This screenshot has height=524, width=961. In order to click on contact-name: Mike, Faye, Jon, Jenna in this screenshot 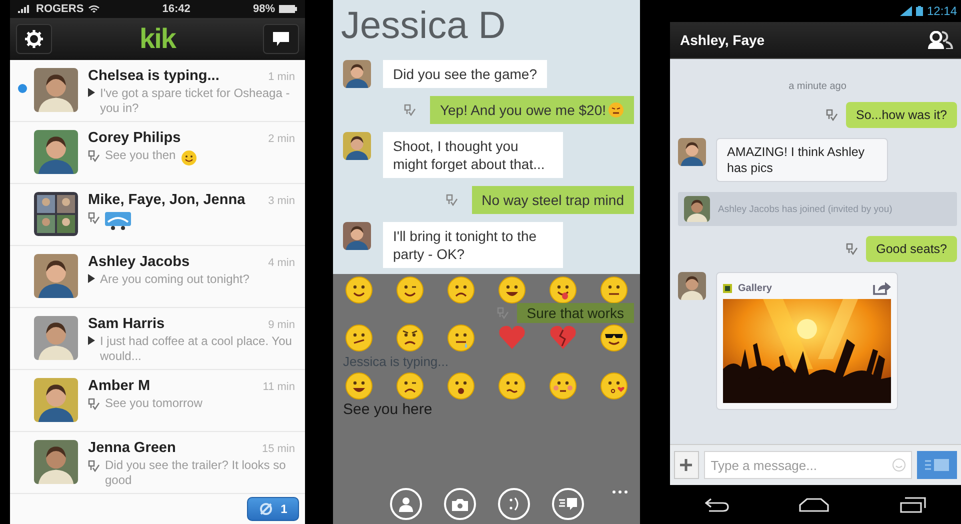, I will do `click(167, 200)`.